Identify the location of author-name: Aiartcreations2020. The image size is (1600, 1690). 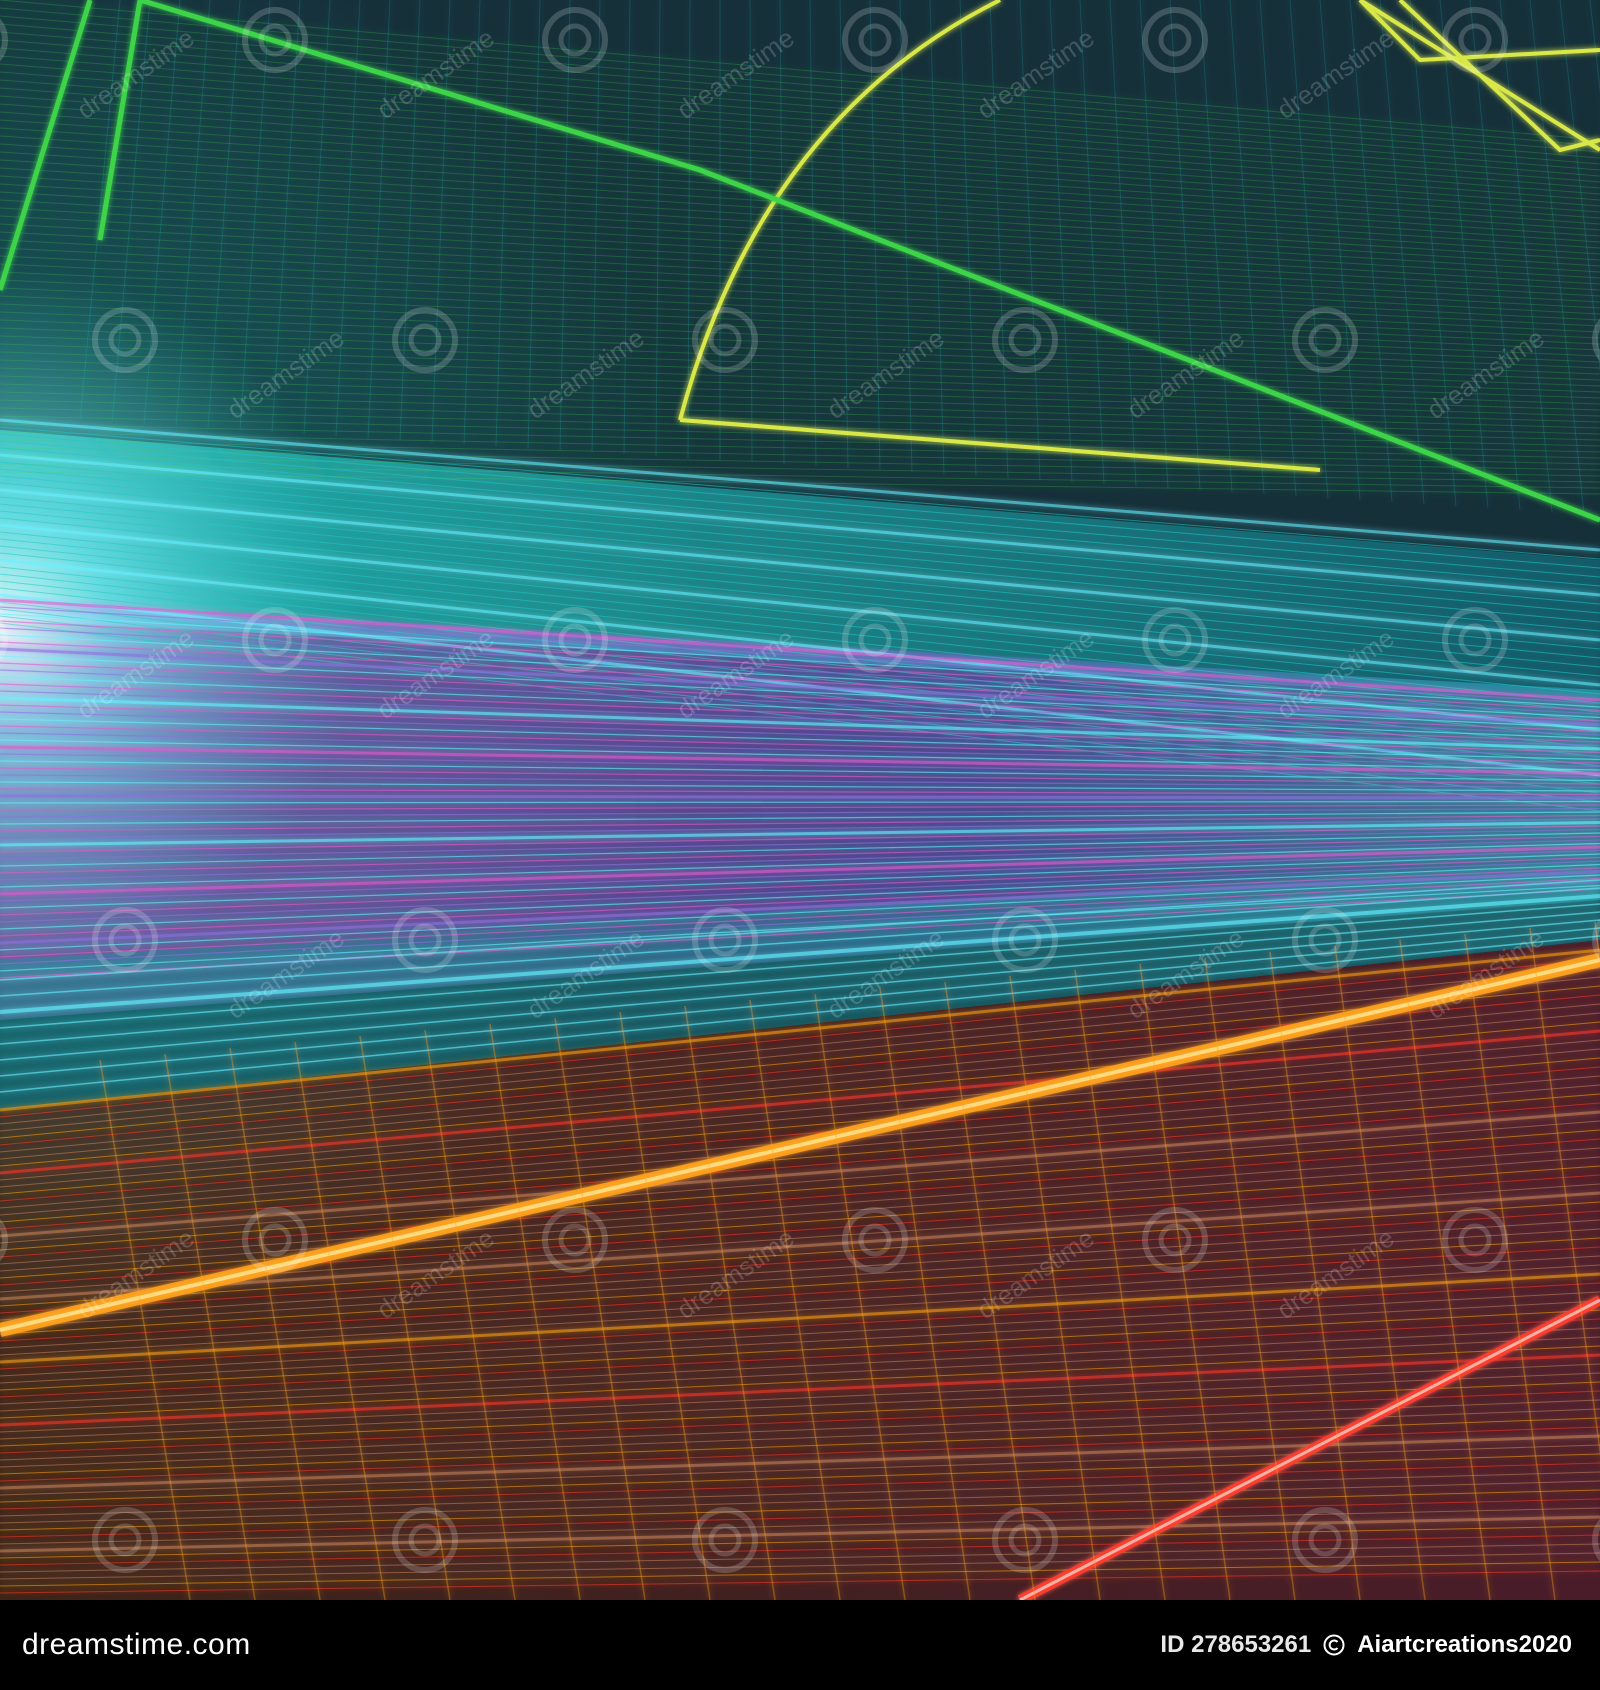
(1464, 1645).